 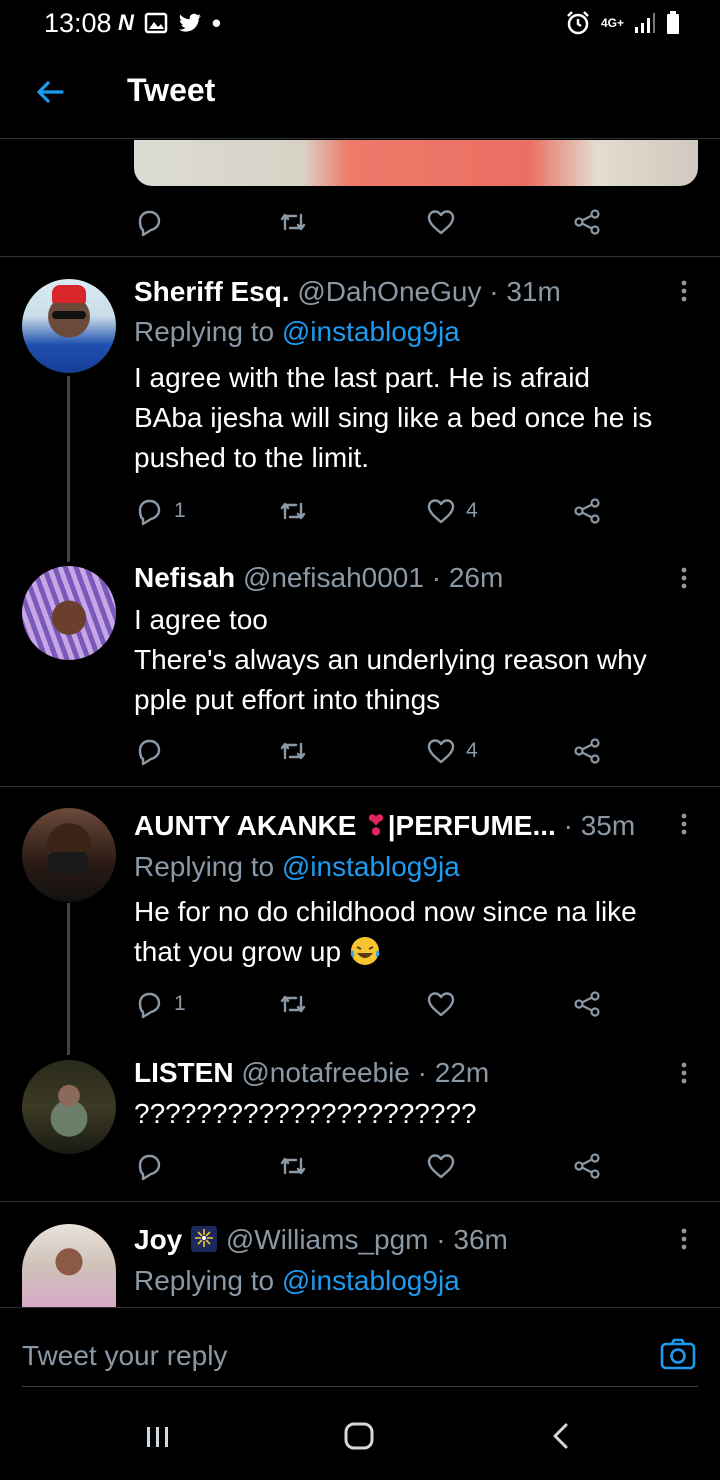 I want to click on home-icon, so click(x=359, y=1436).